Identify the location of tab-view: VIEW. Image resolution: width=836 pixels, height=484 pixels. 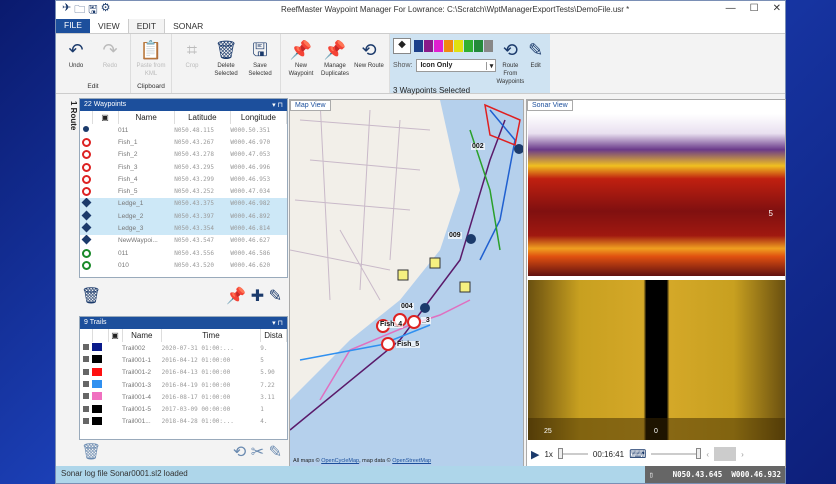
(109, 26).